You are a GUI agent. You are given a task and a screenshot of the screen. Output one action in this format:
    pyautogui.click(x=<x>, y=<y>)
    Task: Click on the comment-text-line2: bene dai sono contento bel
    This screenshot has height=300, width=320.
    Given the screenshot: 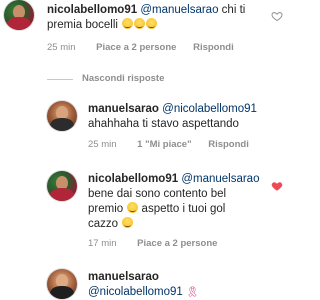 What is the action you would take?
    pyautogui.click(x=157, y=194)
    